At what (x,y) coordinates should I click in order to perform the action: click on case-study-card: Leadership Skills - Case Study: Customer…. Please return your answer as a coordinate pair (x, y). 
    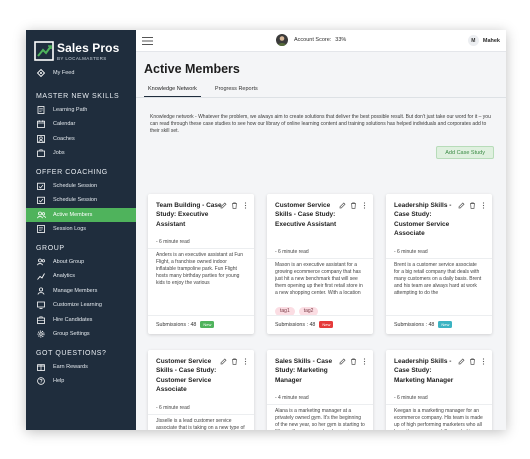
    Looking at the image, I should click on (439, 264).